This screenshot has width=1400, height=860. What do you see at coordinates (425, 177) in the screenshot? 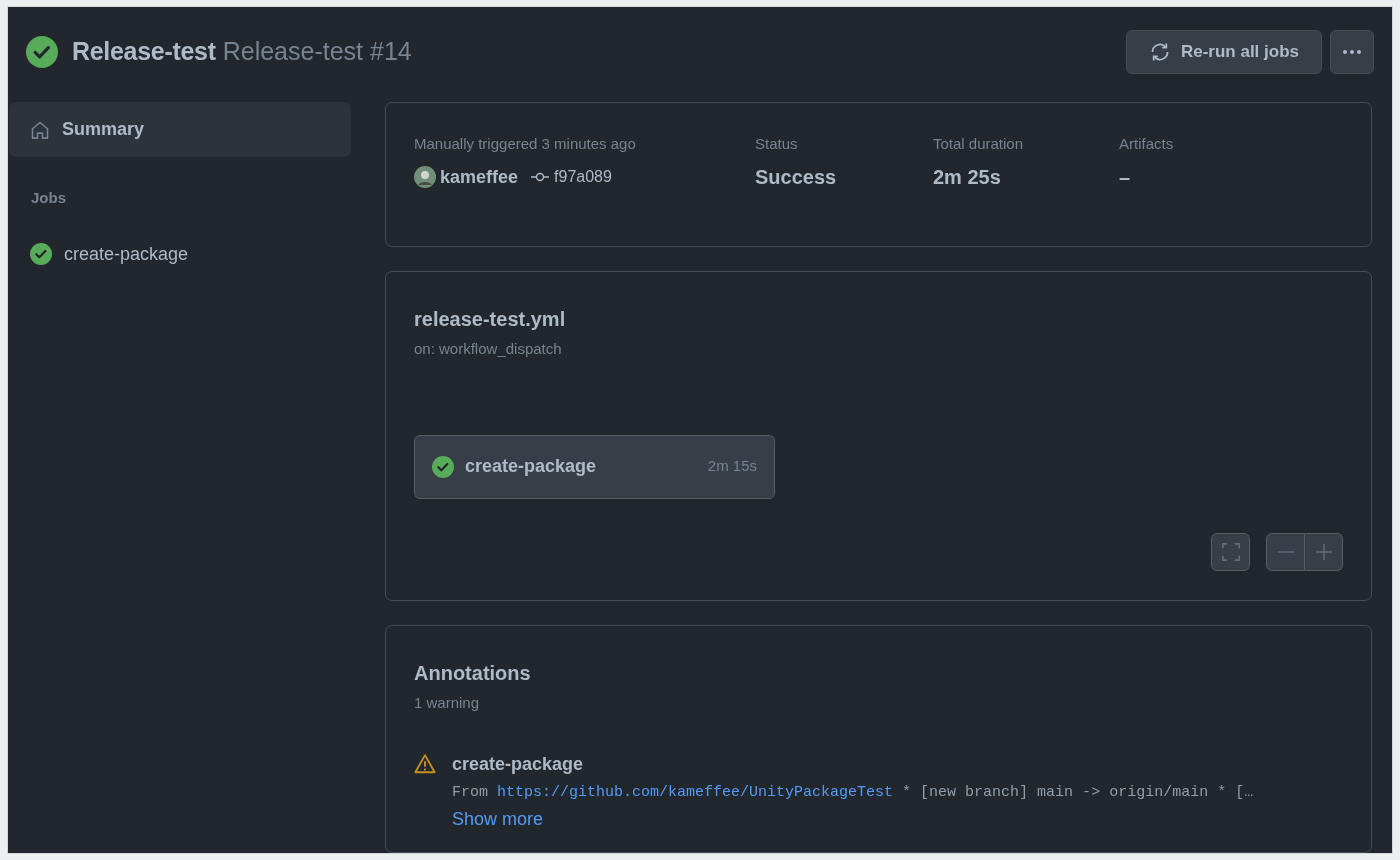
I see `avatar-icon` at bounding box center [425, 177].